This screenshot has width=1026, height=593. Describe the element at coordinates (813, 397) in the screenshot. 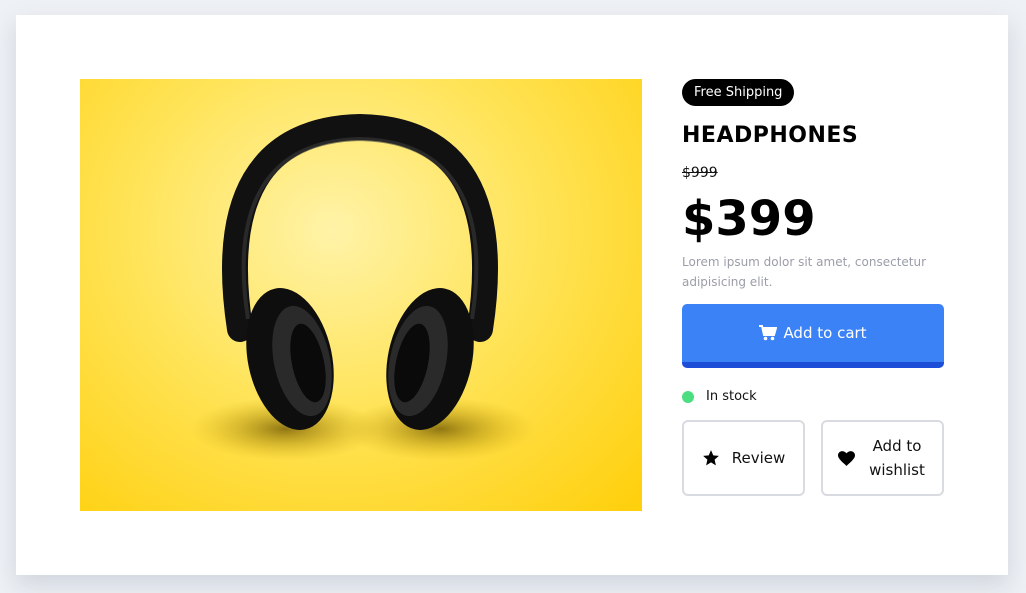

I see `stock-status: In stock` at that location.